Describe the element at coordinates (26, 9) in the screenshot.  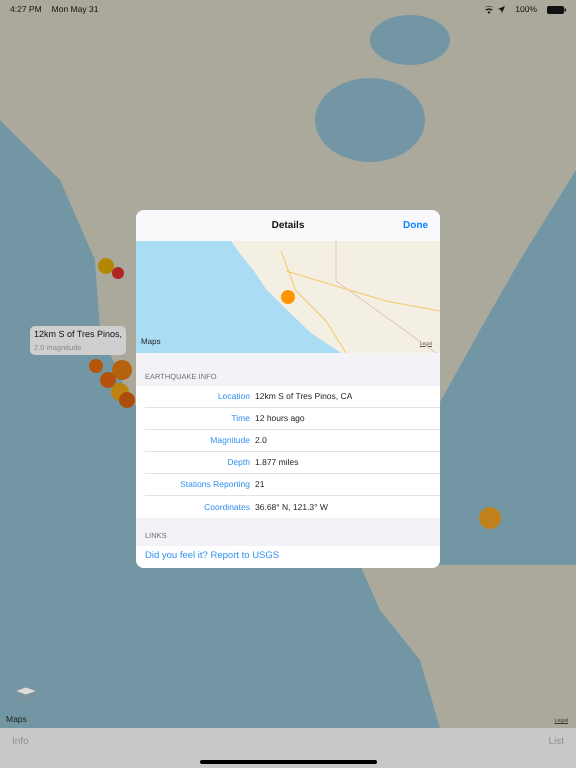
I see `status-time: 4:27 PM` at that location.